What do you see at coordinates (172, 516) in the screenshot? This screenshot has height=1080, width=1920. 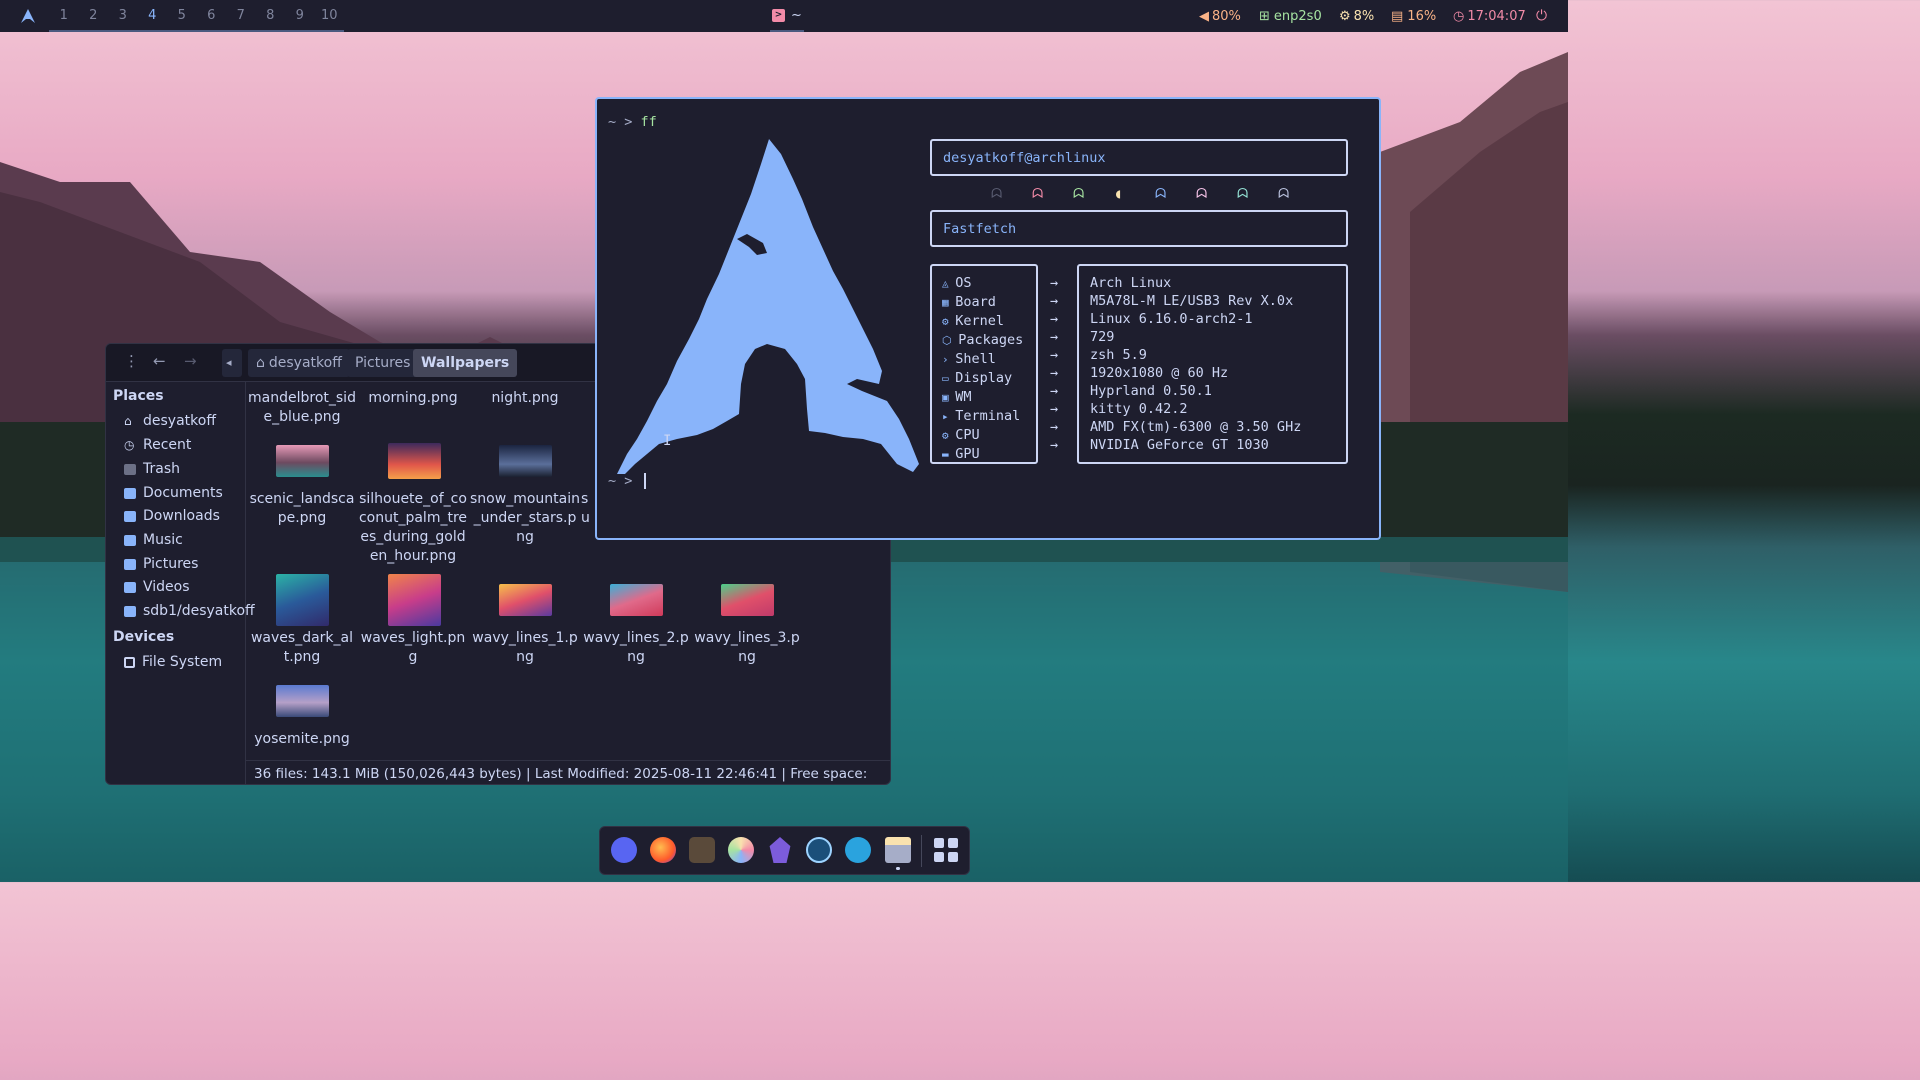 I see `sidebar-item-downloads: Downloads` at bounding box center [172, 516].